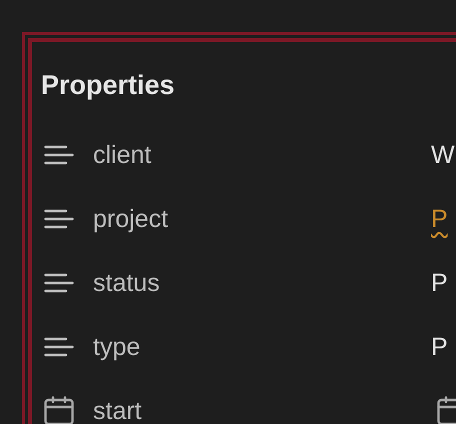 The image size is (456, 424). I want to click on property-name: project, so click(130, 219).